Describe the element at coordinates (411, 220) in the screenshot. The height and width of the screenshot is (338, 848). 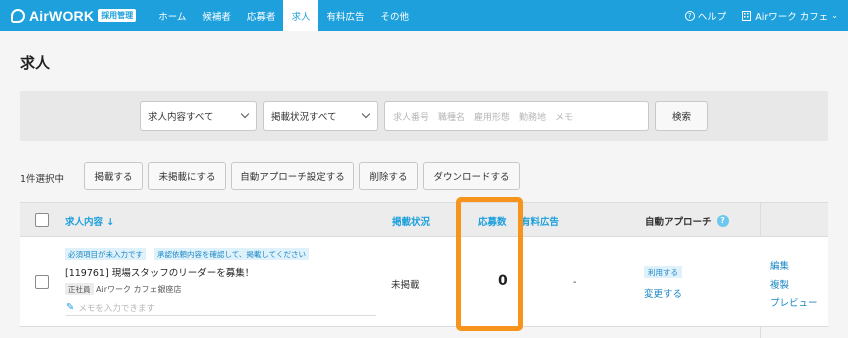
I see `status-header: 掲載状況` at that location.